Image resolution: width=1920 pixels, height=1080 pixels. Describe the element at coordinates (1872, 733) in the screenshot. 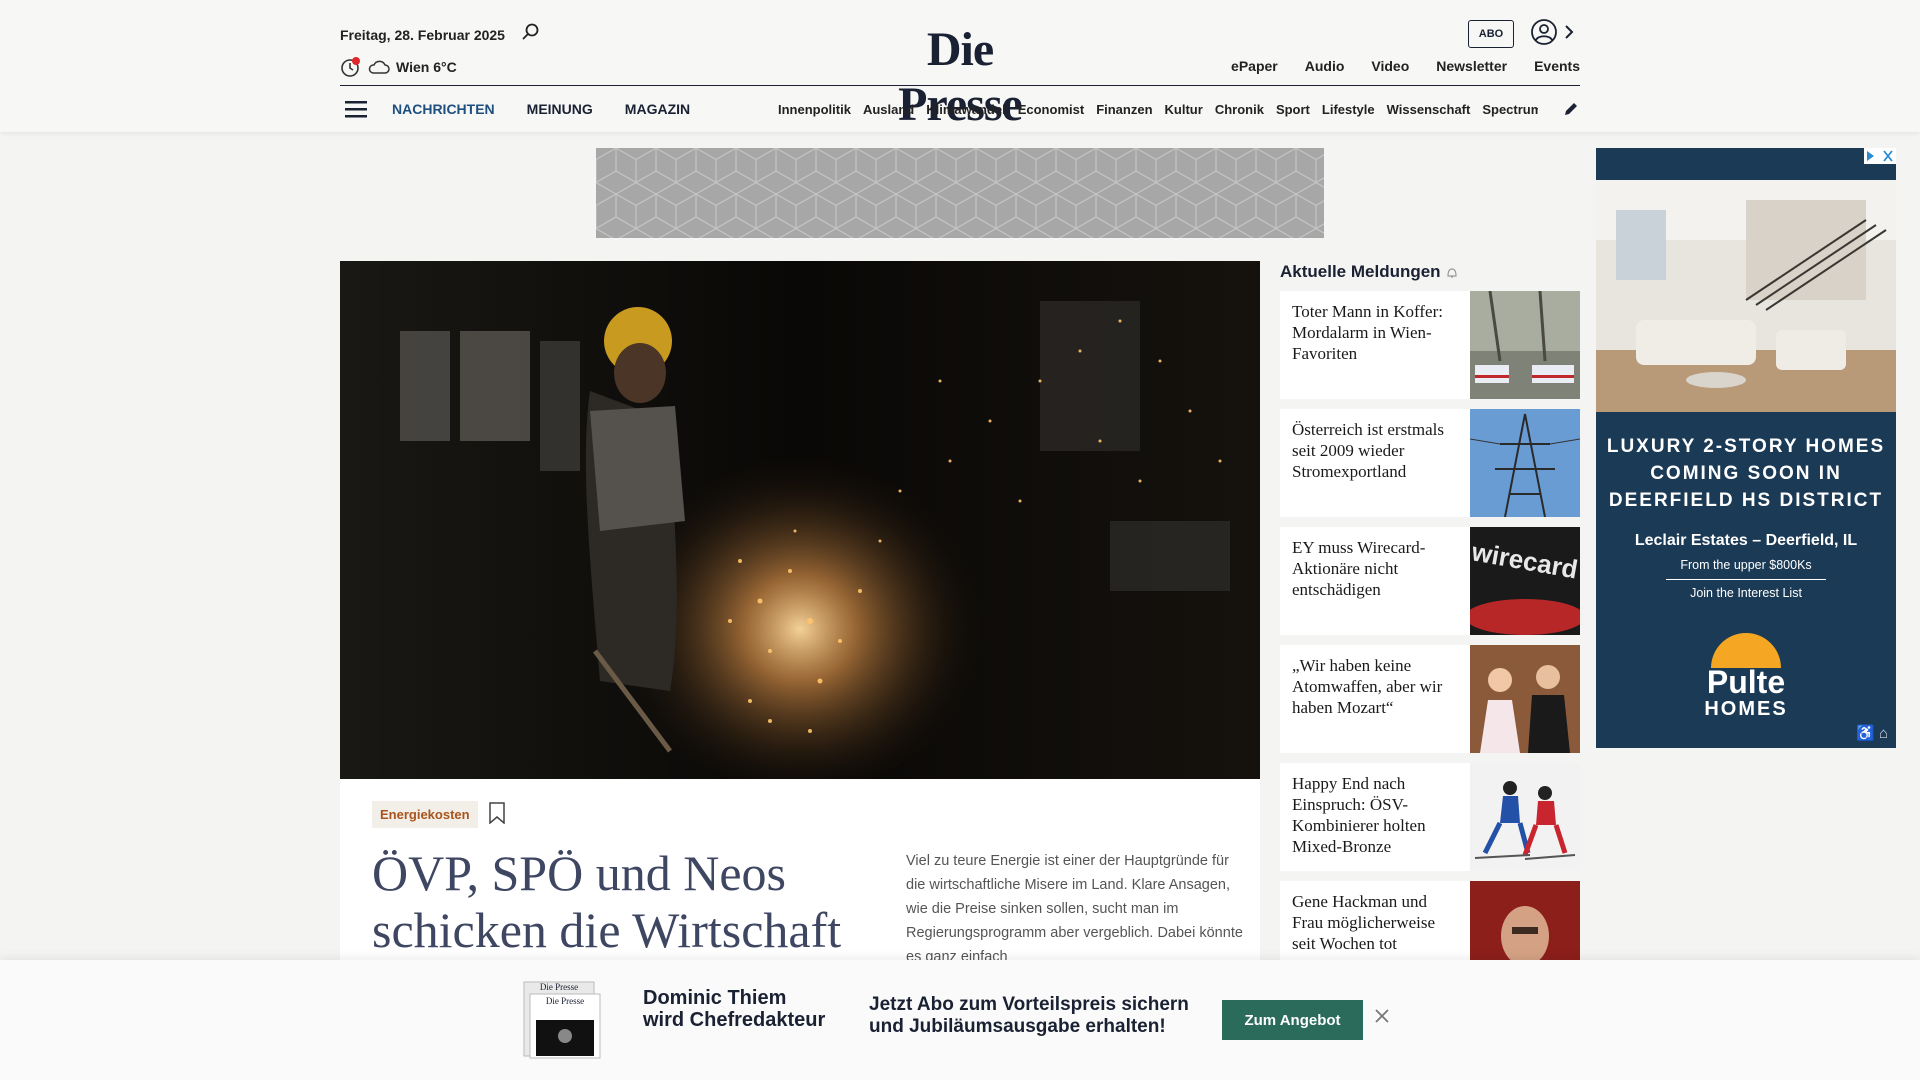

I see `ad-accessibility-icons: ♿ ⌂` at that location.